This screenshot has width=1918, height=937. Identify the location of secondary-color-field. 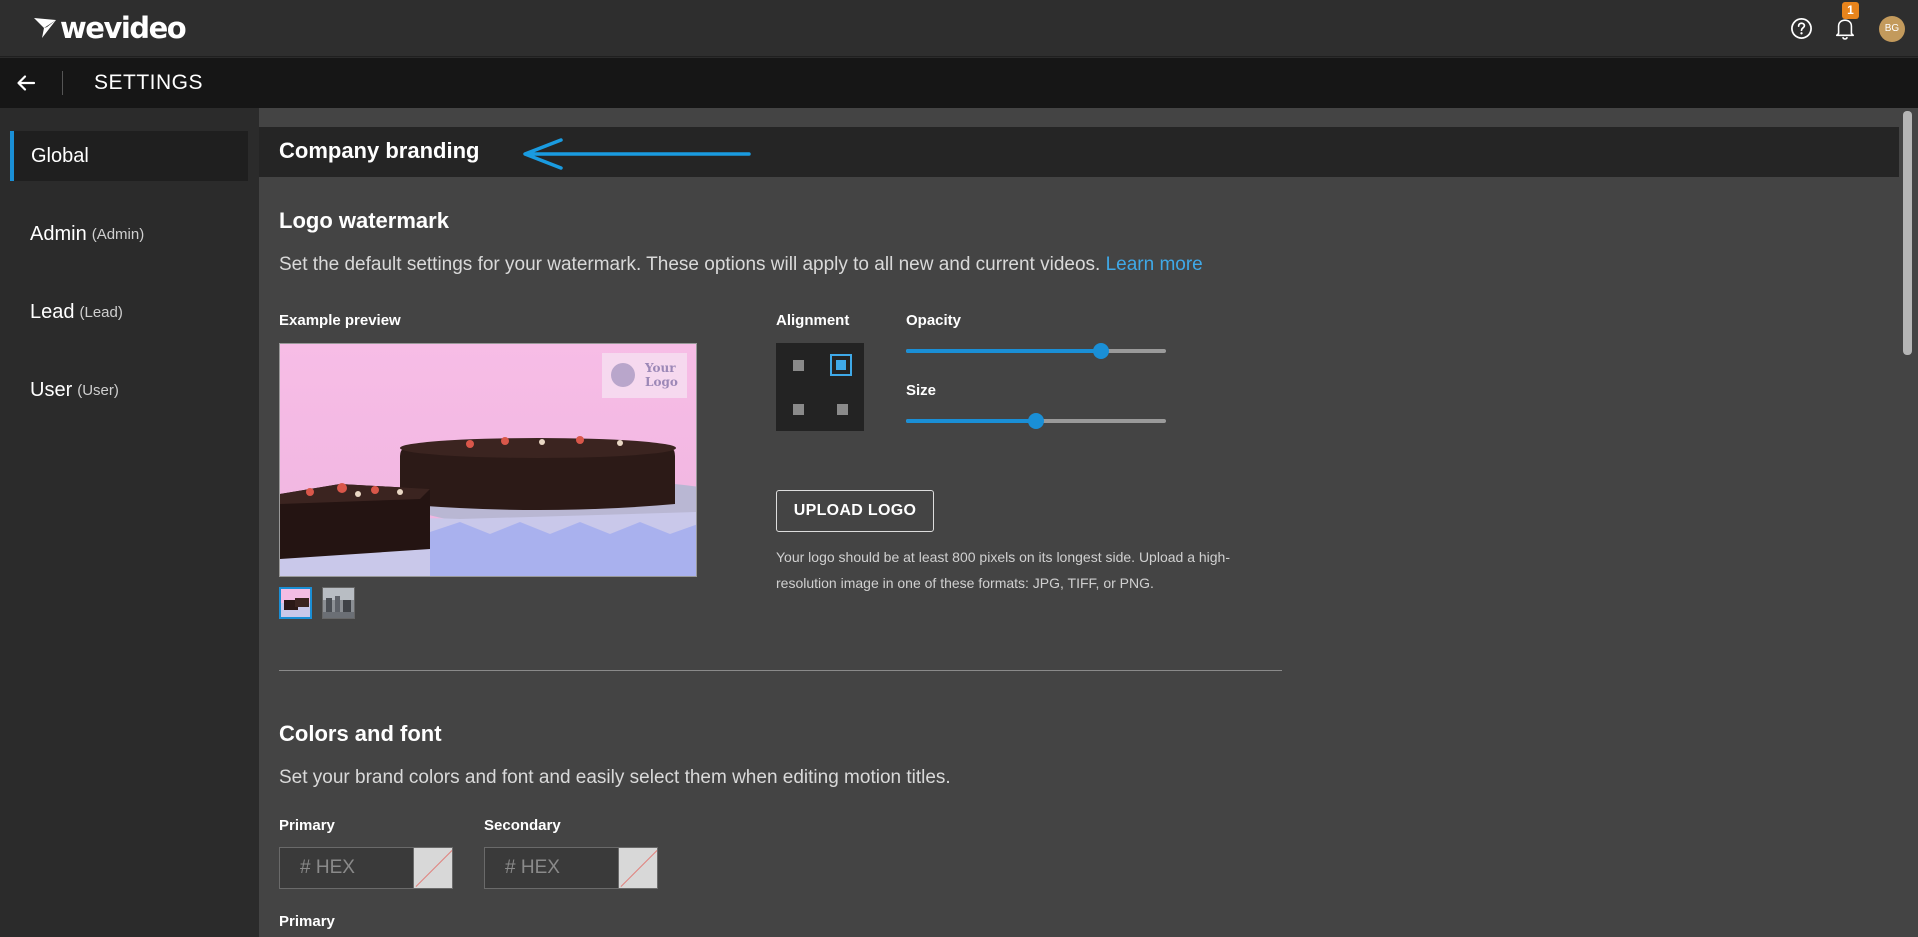
(571, 868).